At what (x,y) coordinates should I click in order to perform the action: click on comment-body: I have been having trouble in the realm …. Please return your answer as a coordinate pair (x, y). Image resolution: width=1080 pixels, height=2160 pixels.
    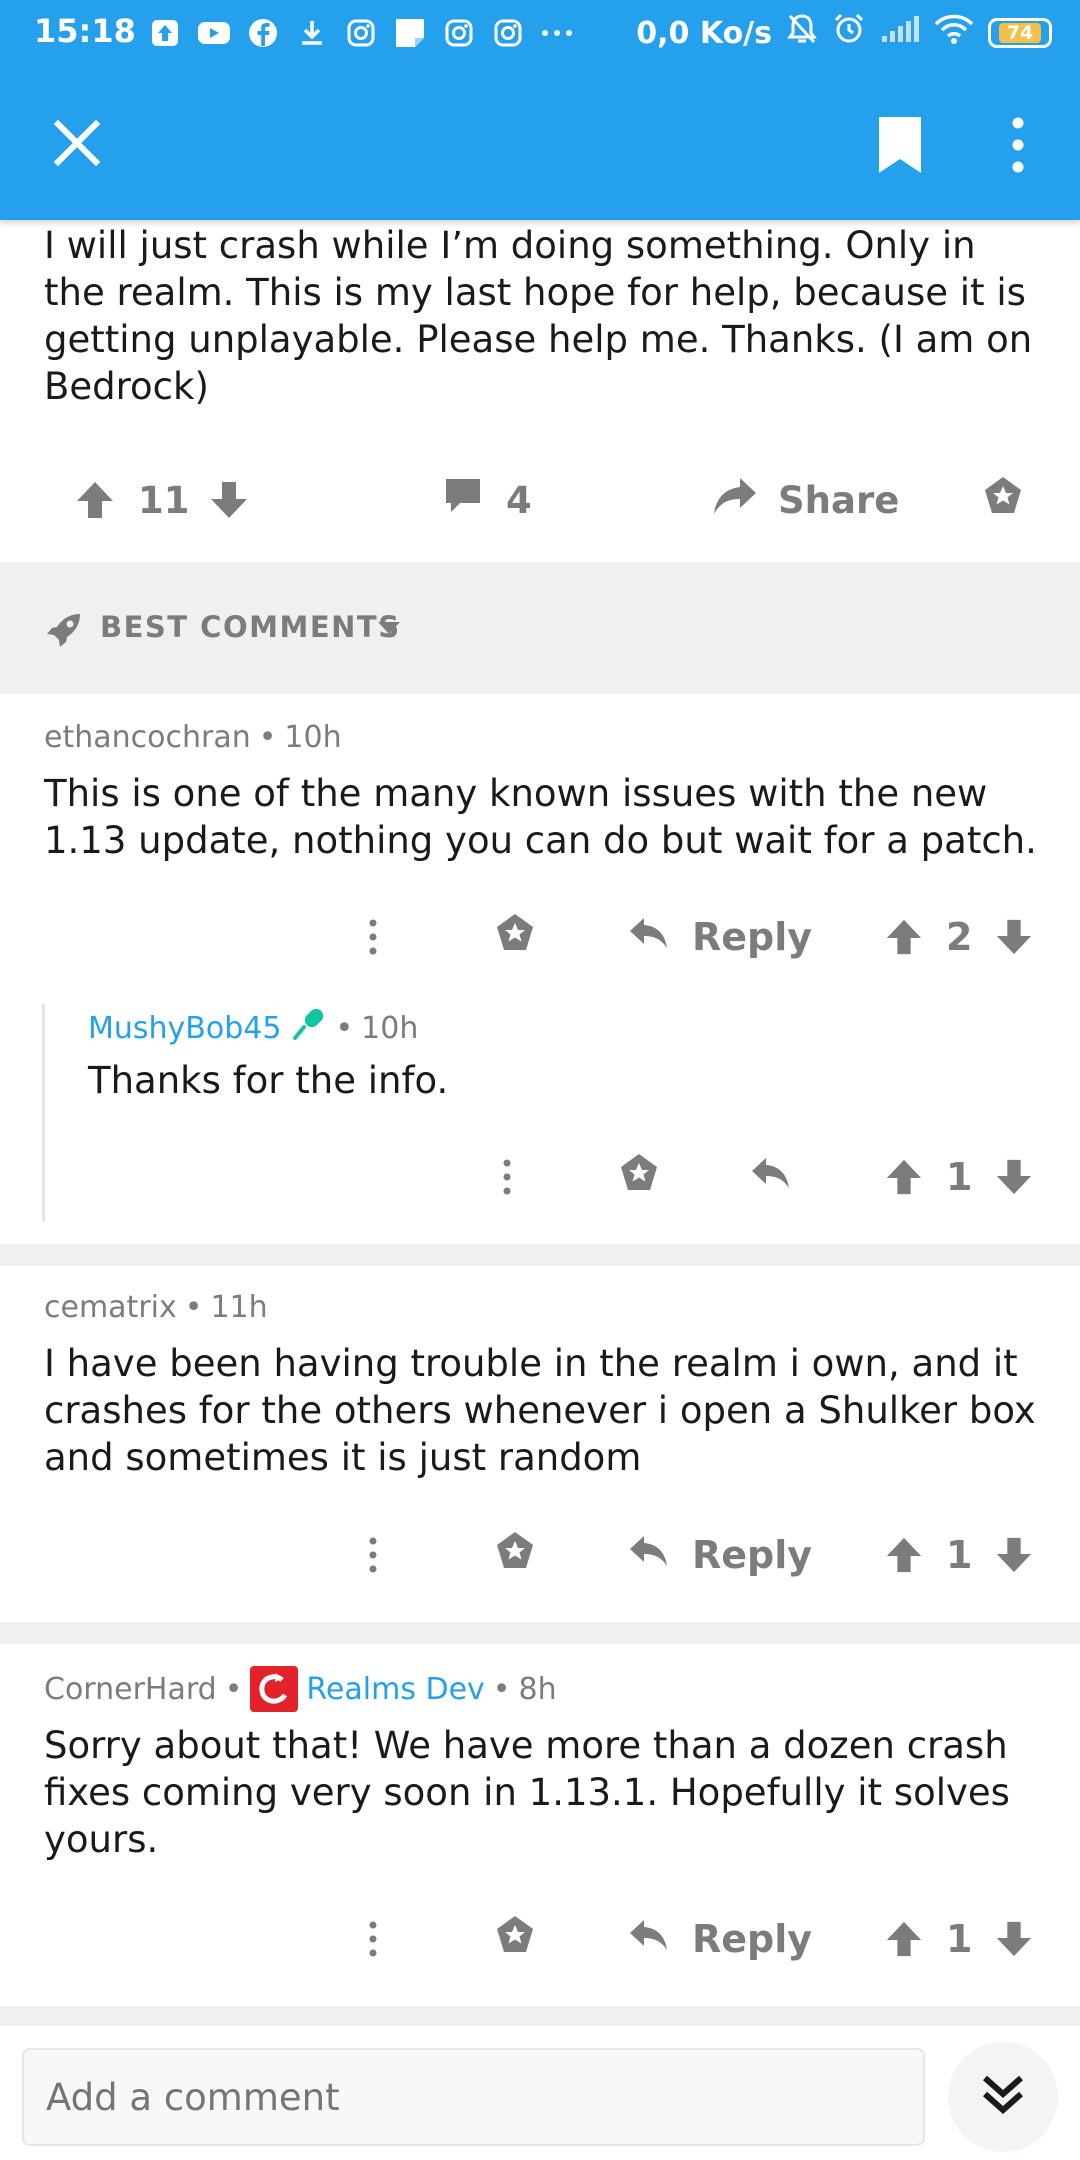
    Looking at the image, I should click on (540, 1410).